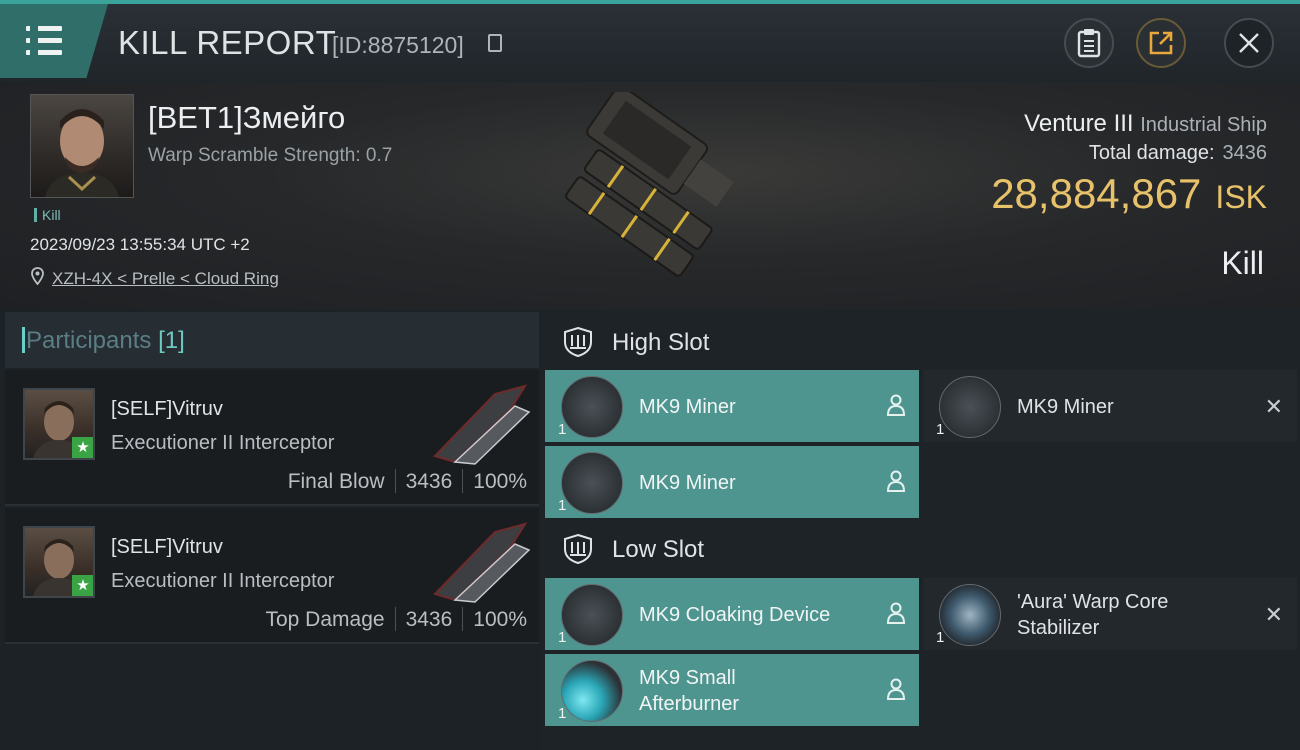  What do you see at coordinates (1093, 602) in the screenshot?
I see `module-name-line1: 'Aura' Warp Core` at bounding box center [1093, 602].